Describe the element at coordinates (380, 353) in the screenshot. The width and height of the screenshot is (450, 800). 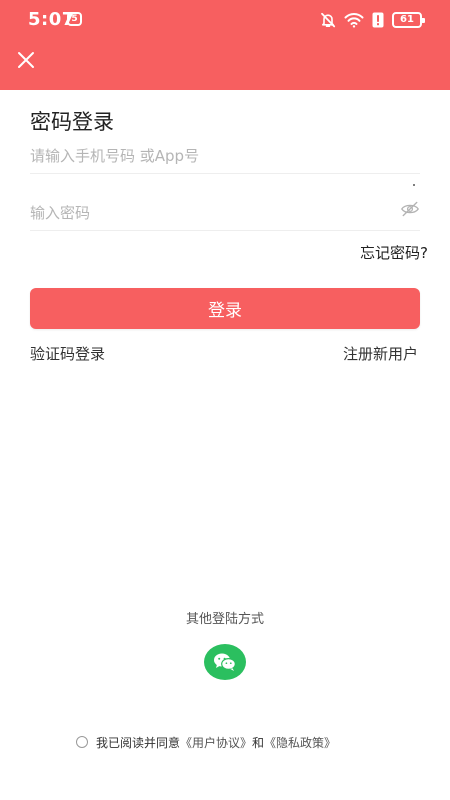
I see `register-link: 注册新用户` at that location.